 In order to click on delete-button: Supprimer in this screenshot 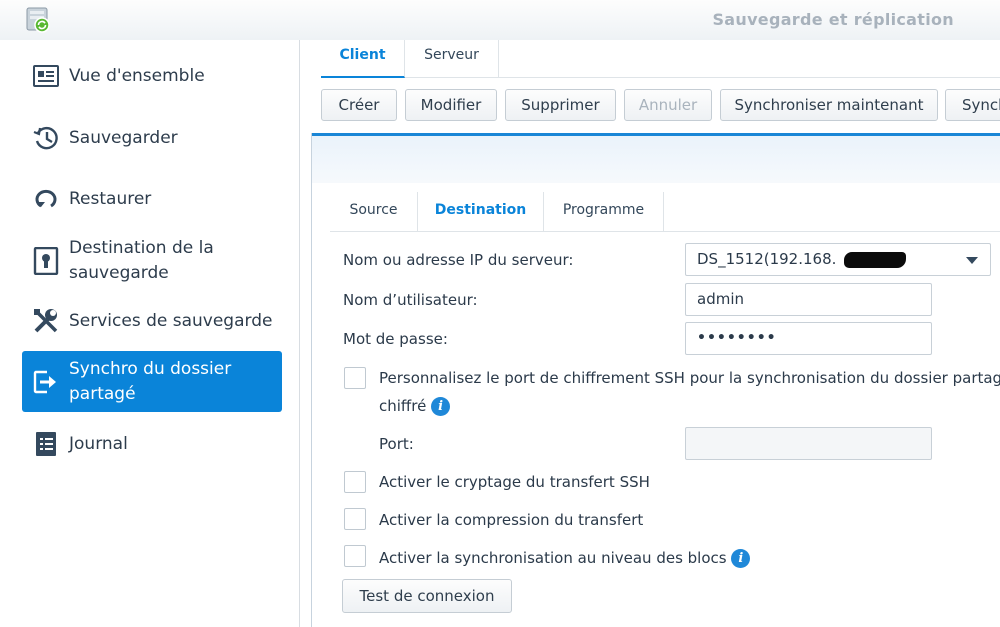, I will do `click(560, 105)`.